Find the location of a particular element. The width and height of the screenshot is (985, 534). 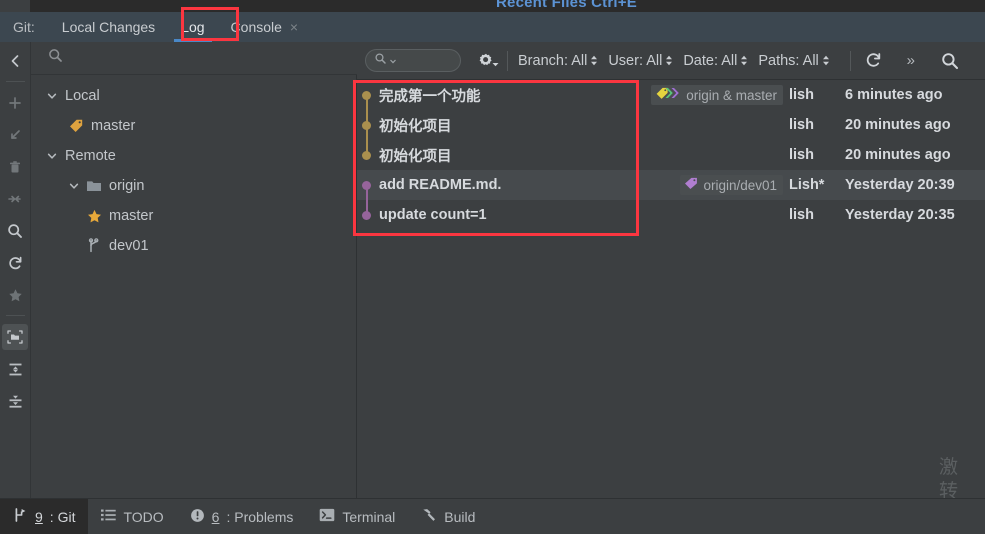

revert-icon is located at coordinates (15, 135).